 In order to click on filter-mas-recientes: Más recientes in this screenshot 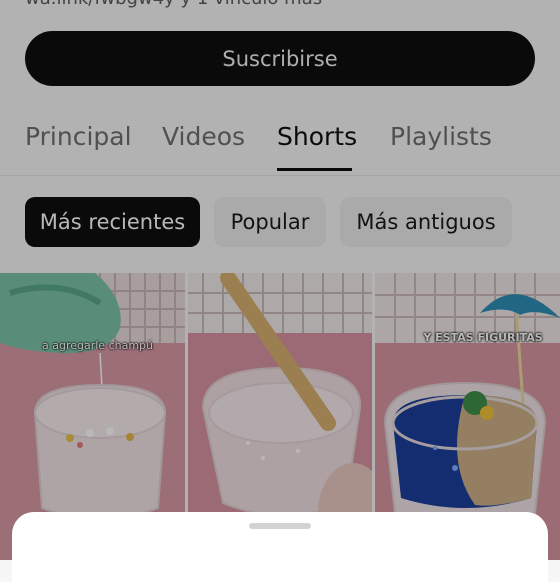, I will do `click(112, 222)`.